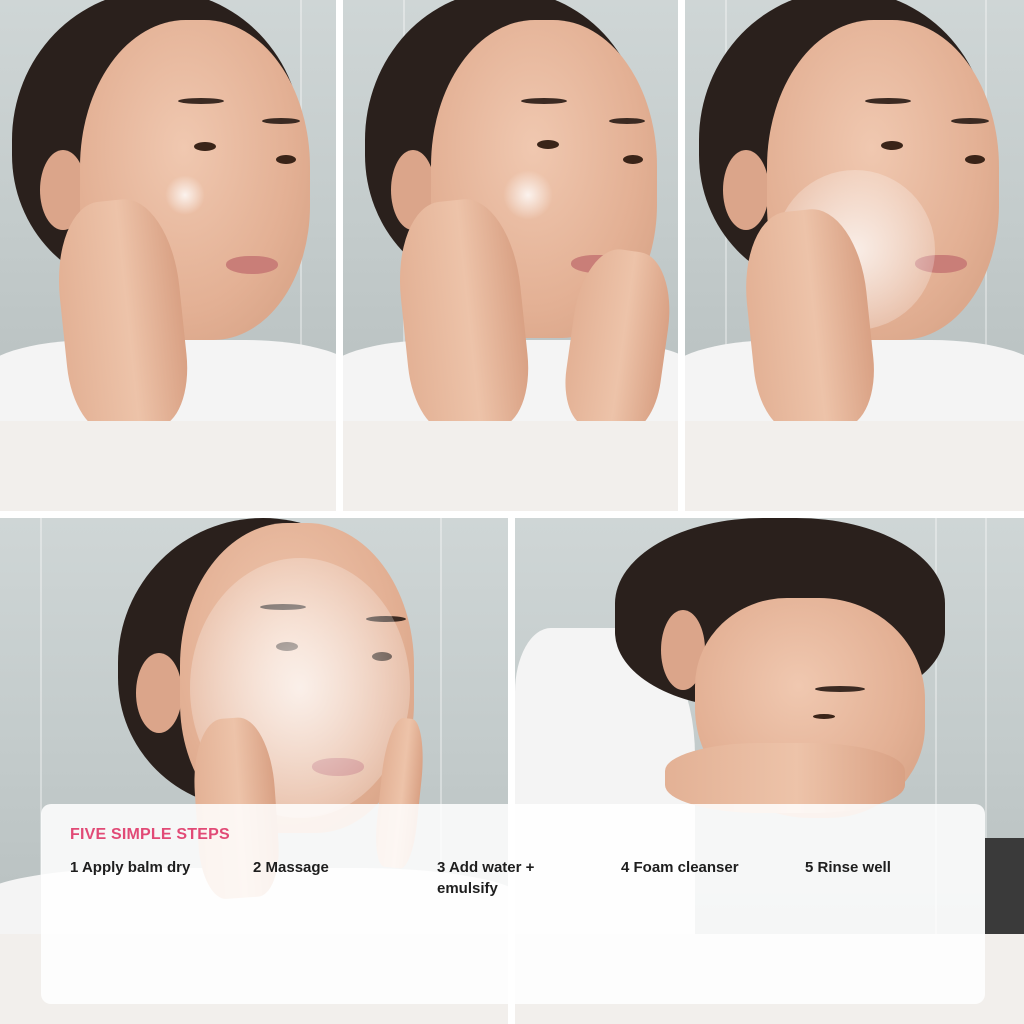 The width and height of the screenshot is (1024, 1024). I want to click on photo-emulsifying, so click(854, 210).